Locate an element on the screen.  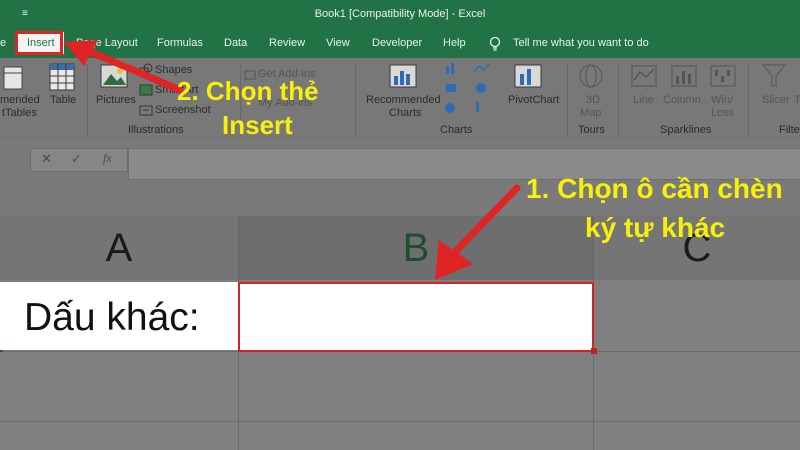
formula-buttons: ✕ ✓ fx is located at coordinates (79, 160).